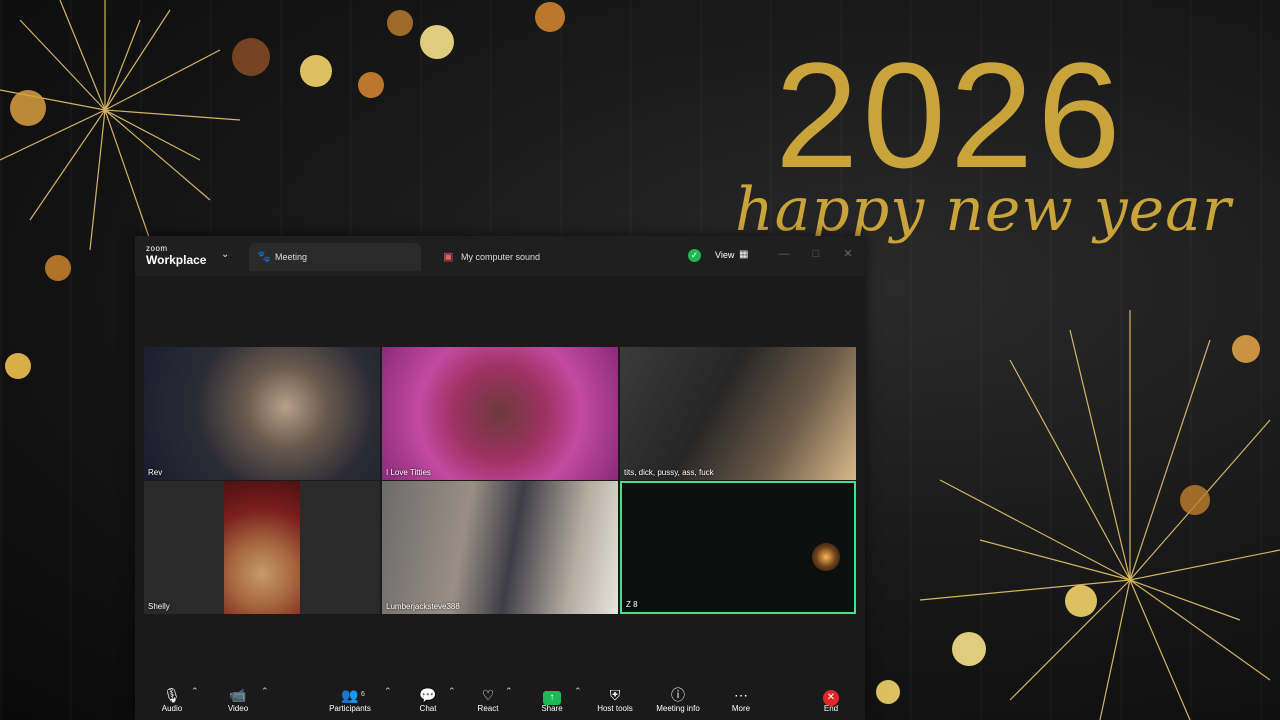  What do you see at coordinates (983, 210) in the screenshot?
I see `greeting-banner: happy new year` at bounding box center [983, 210].